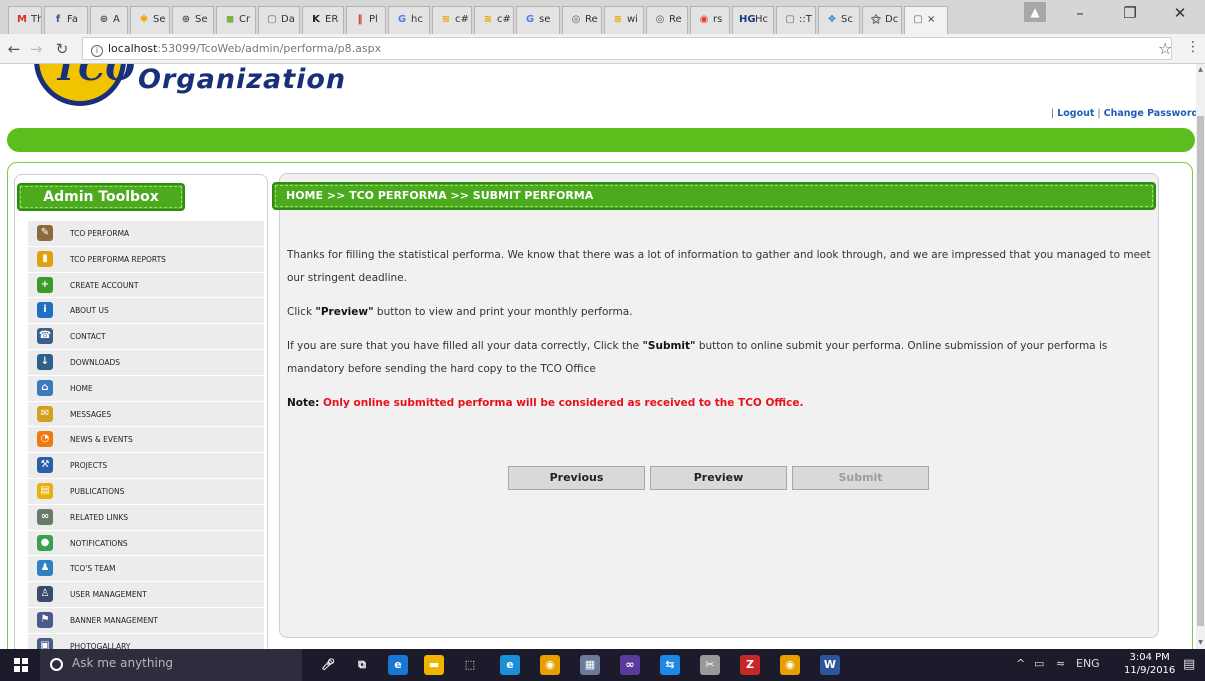 This screenshot has height=681, width=1205. I want to click on browser-tab: ◉ rs, so click(710, 20).